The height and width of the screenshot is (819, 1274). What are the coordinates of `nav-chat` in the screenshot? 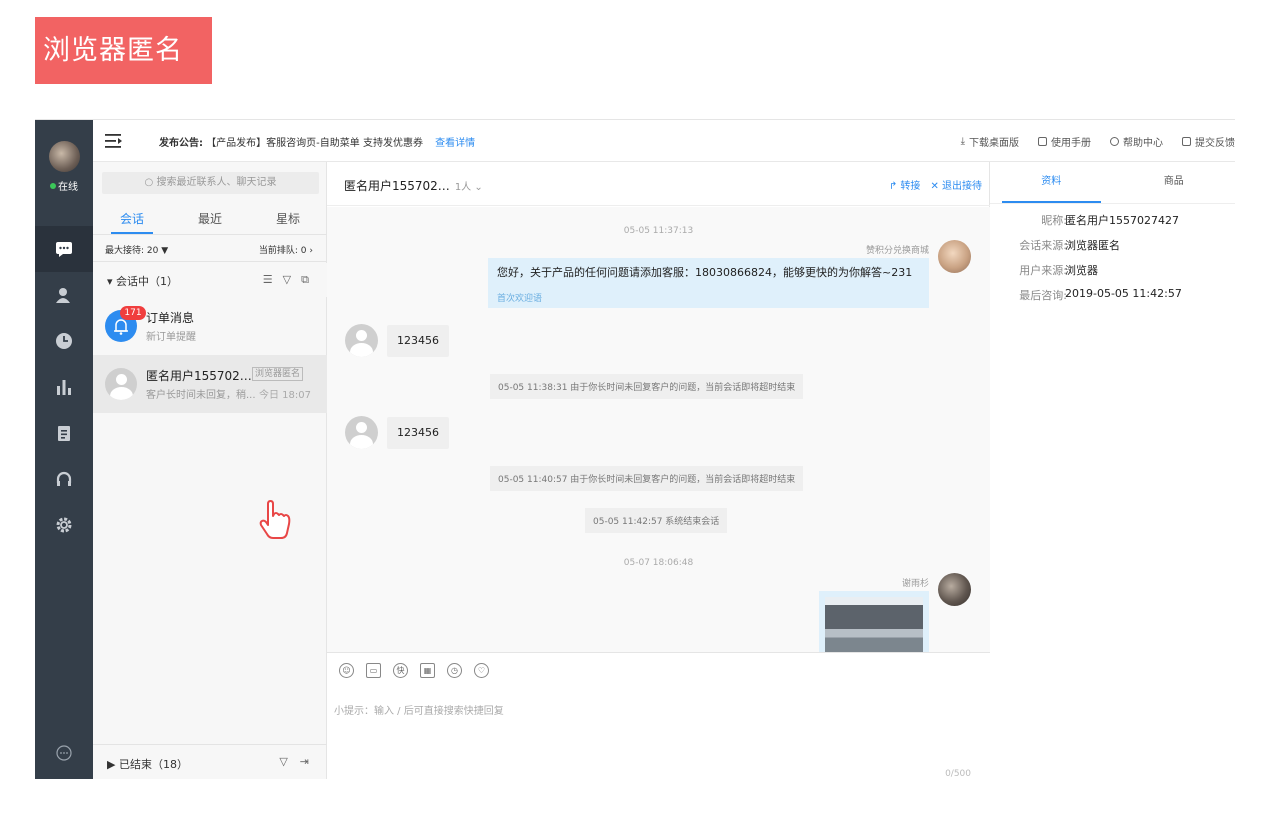 It's located at (64, 249).